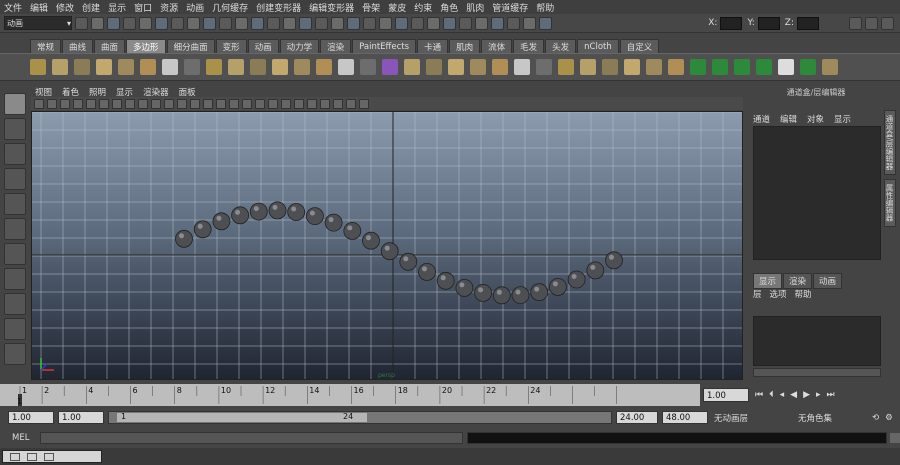 The width and height of the screenshot is (900, 465). Describe the element at coordinates (637, 417) in the screenshot. I see `playback-end-field: 24.00` at that location.